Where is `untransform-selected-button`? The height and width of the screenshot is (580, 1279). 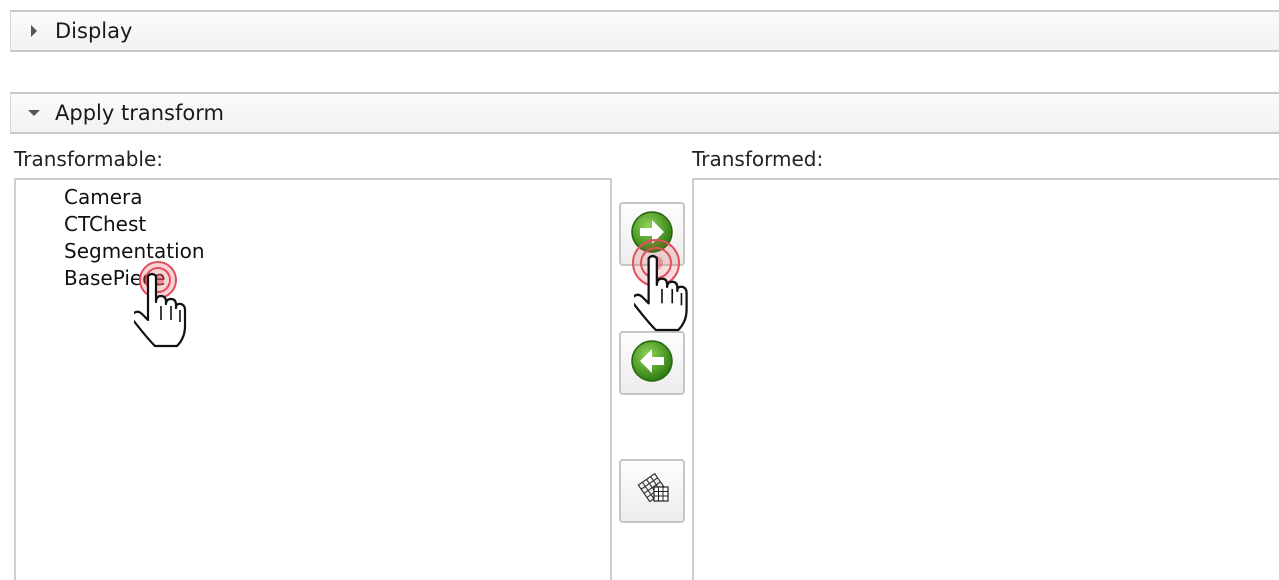
untransform-selected-button is located at coordinates (652, 363).